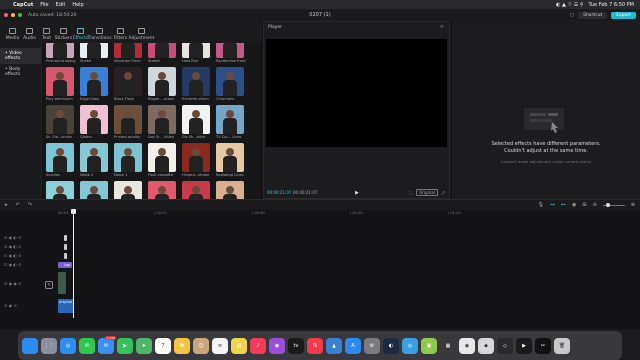  I want to click on dock-trash-icon: 🗑, so click(562, 345).